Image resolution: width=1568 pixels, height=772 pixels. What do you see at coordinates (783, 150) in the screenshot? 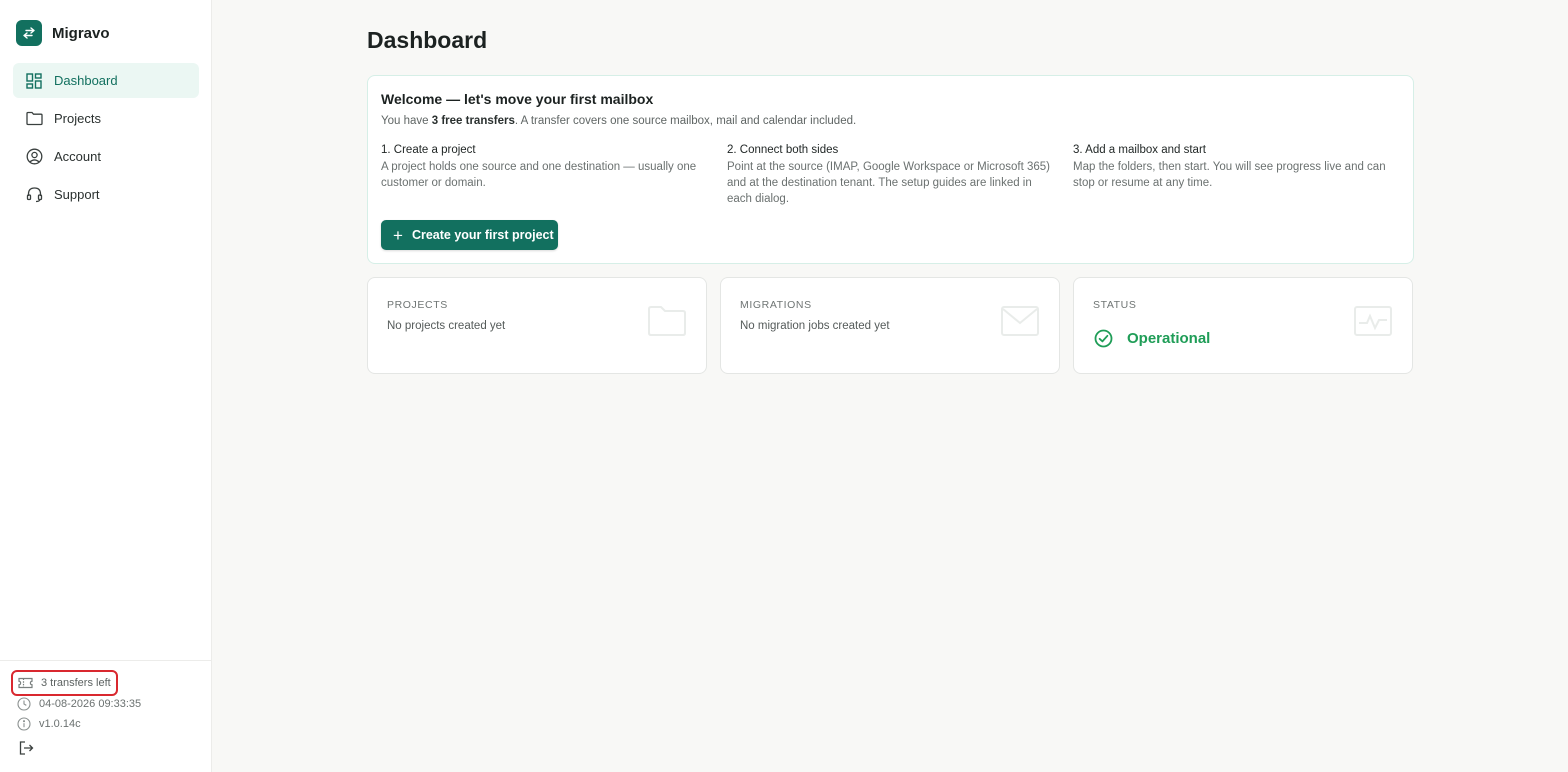
I see `step-title: 2. Connect both sides` at bounding box center [783, 150].